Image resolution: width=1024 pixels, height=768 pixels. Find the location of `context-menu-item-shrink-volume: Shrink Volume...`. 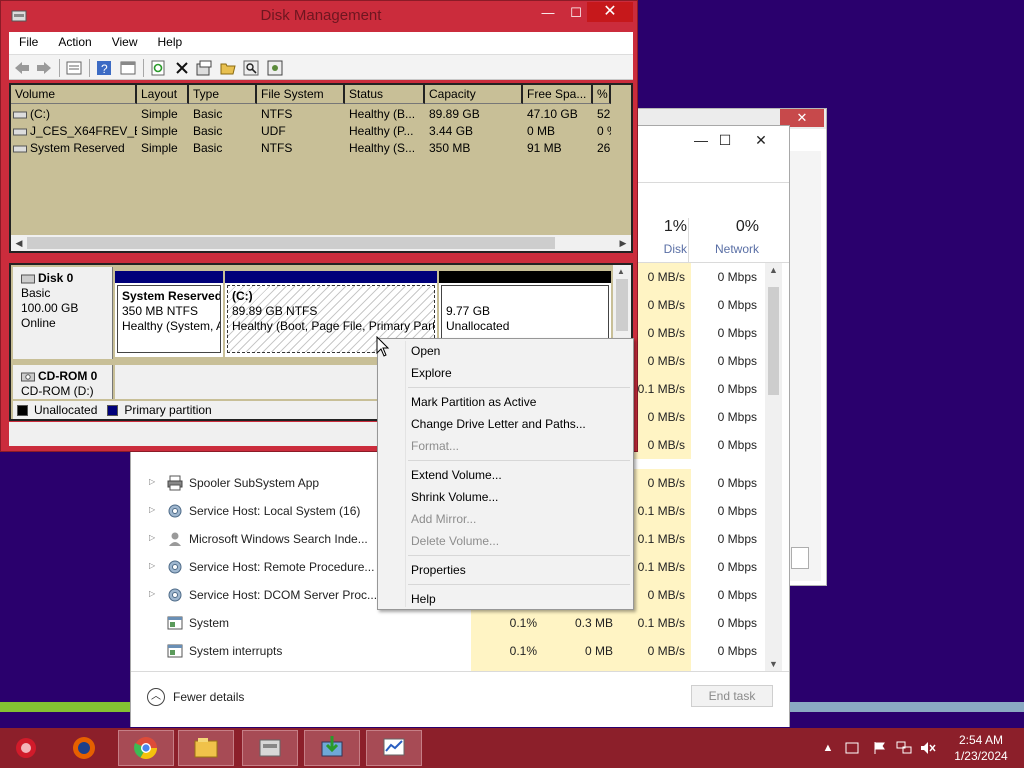

context-menu-item-shrink-volume: Shrink Volume... is located at coordinates (454, 497).